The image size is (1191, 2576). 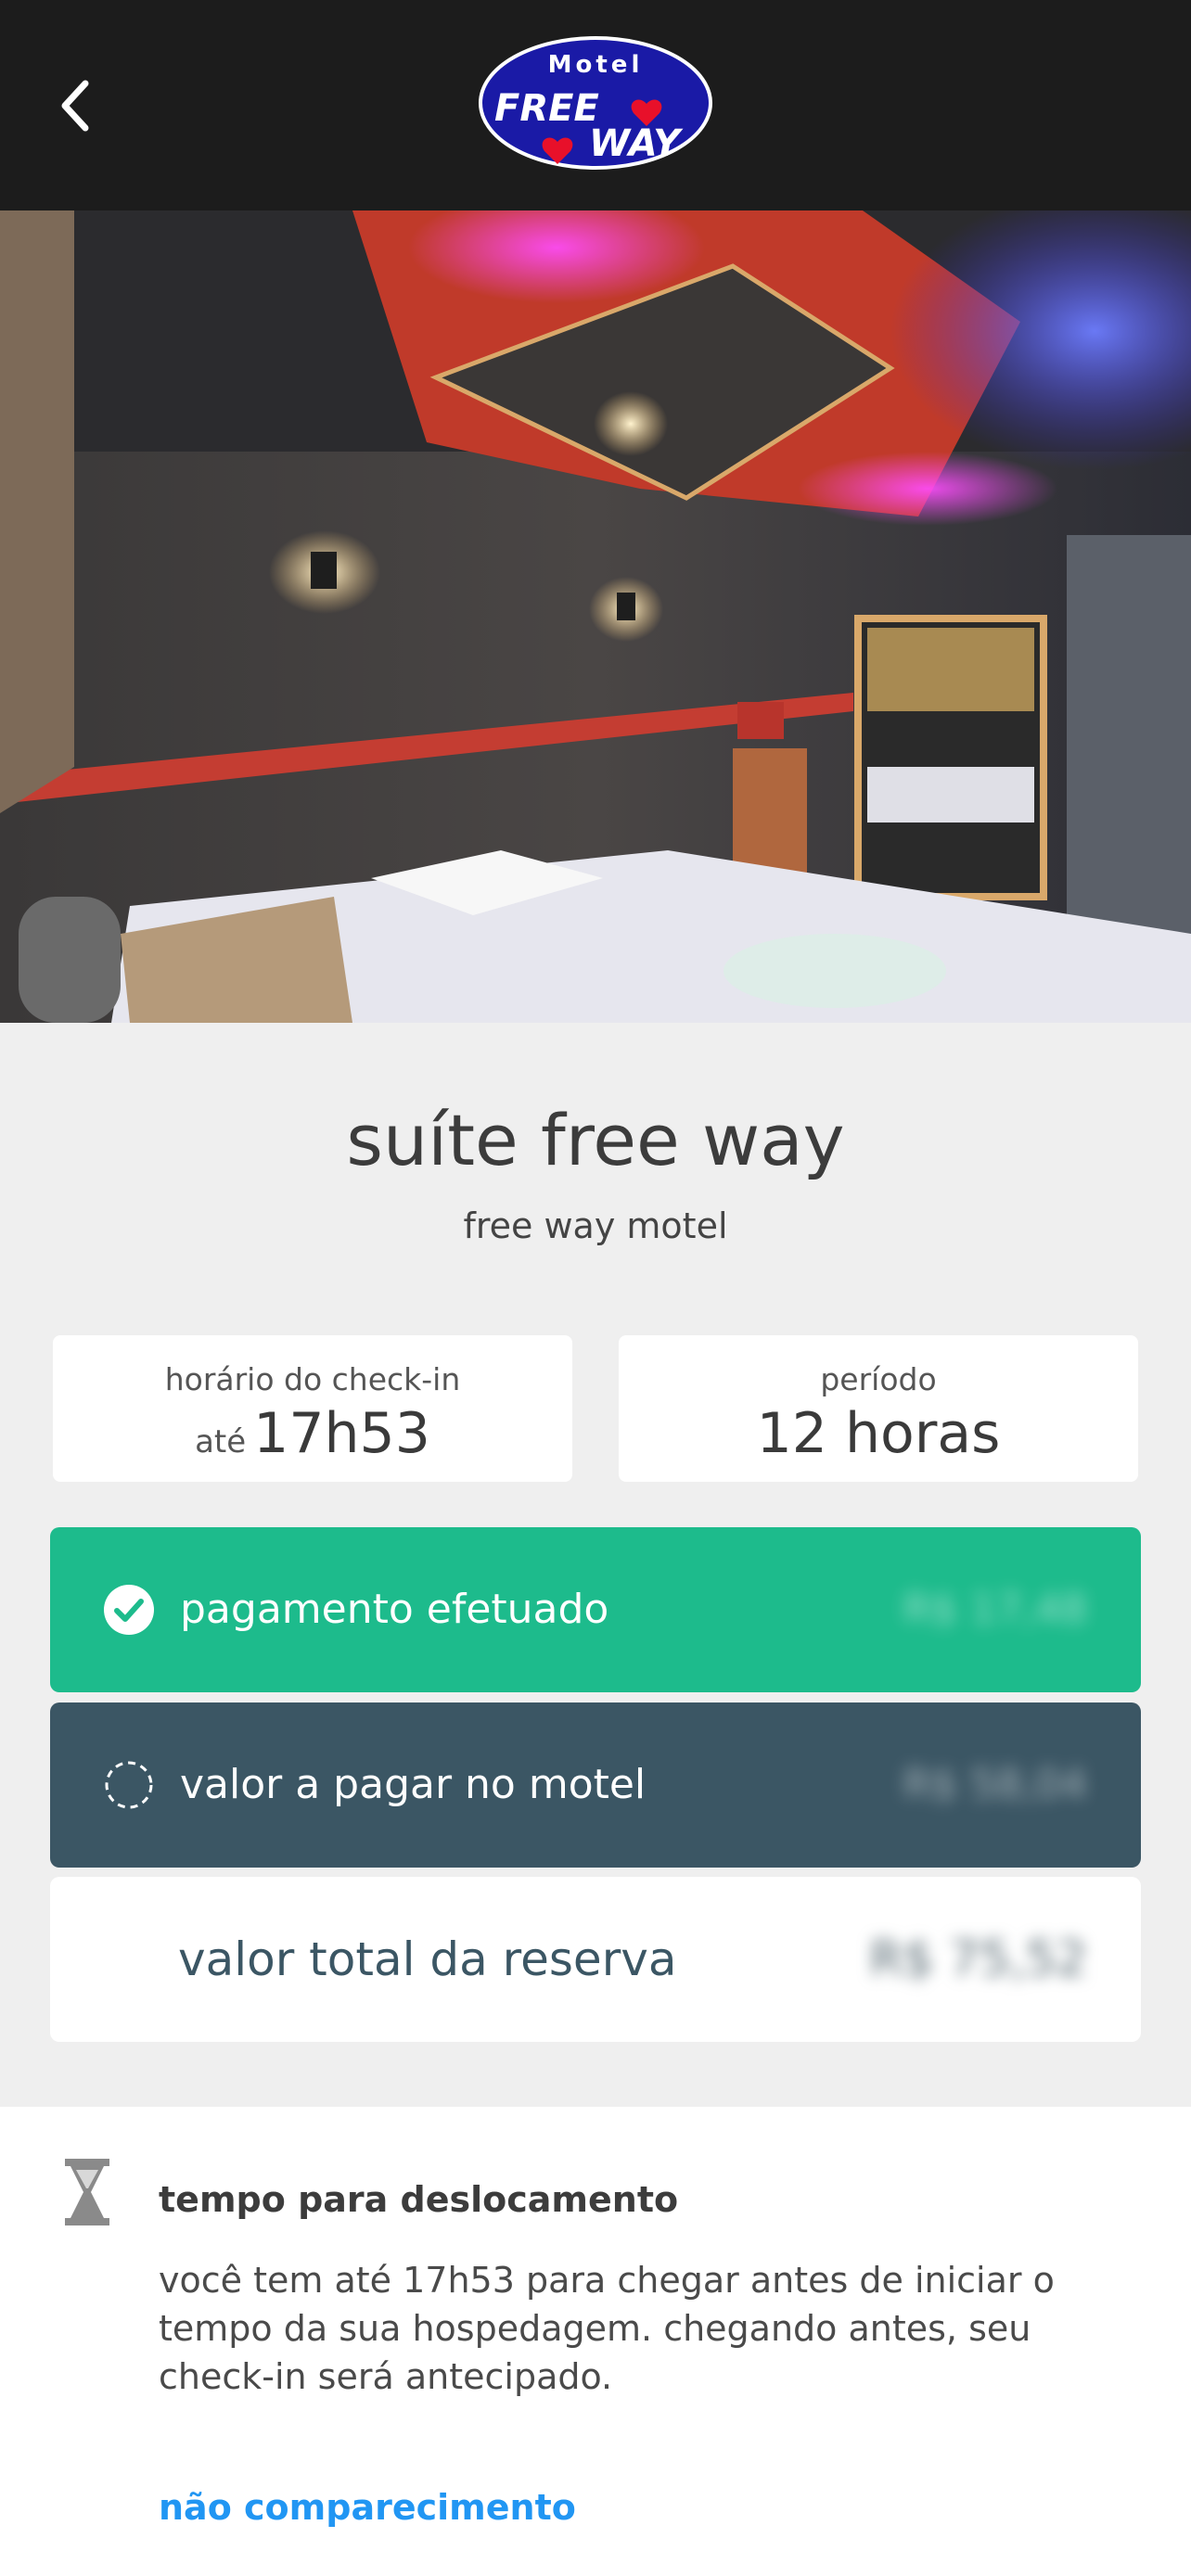 I want to click on motel-name: free way motel, so click(x=595, y=1225).